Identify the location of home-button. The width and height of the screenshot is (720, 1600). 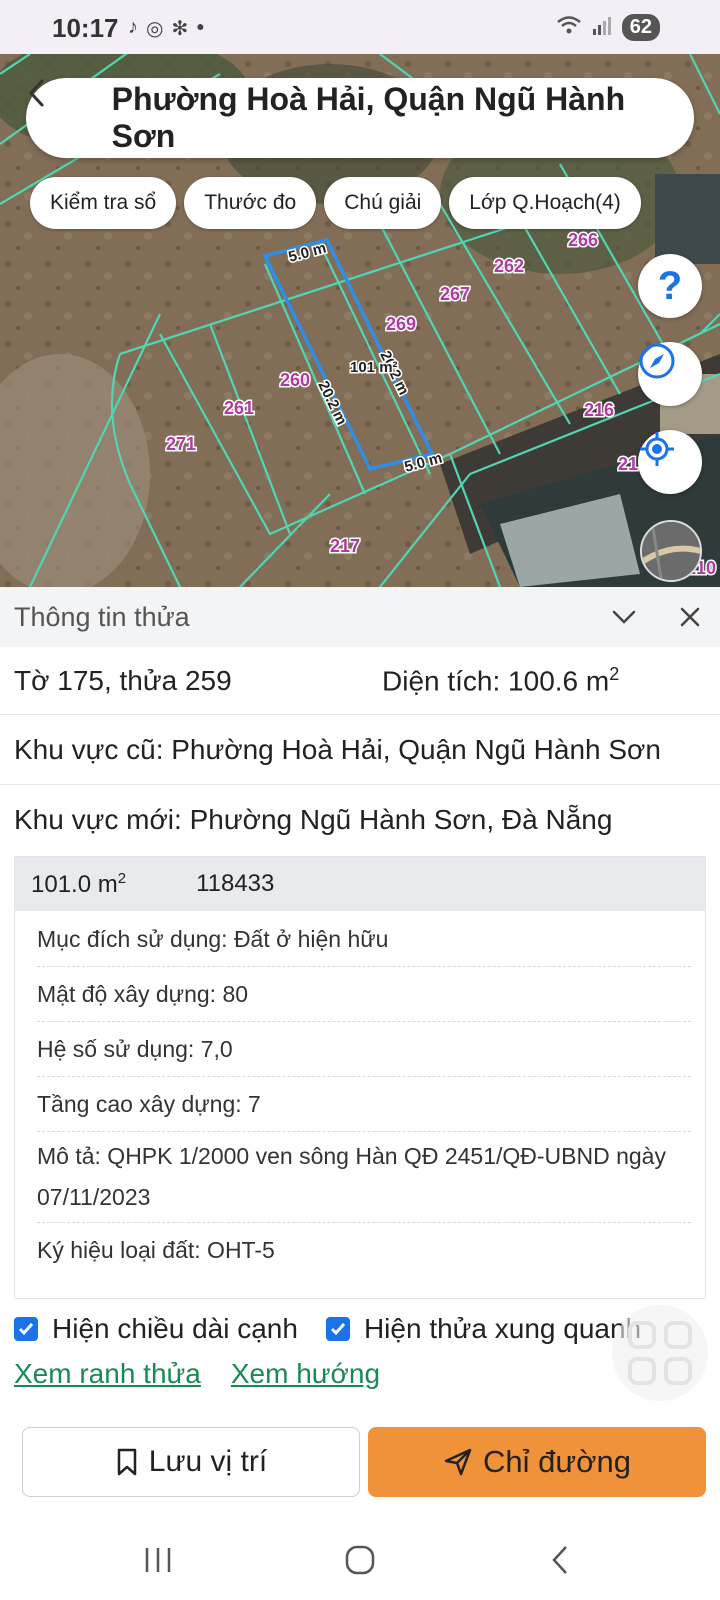
(360, 1560).